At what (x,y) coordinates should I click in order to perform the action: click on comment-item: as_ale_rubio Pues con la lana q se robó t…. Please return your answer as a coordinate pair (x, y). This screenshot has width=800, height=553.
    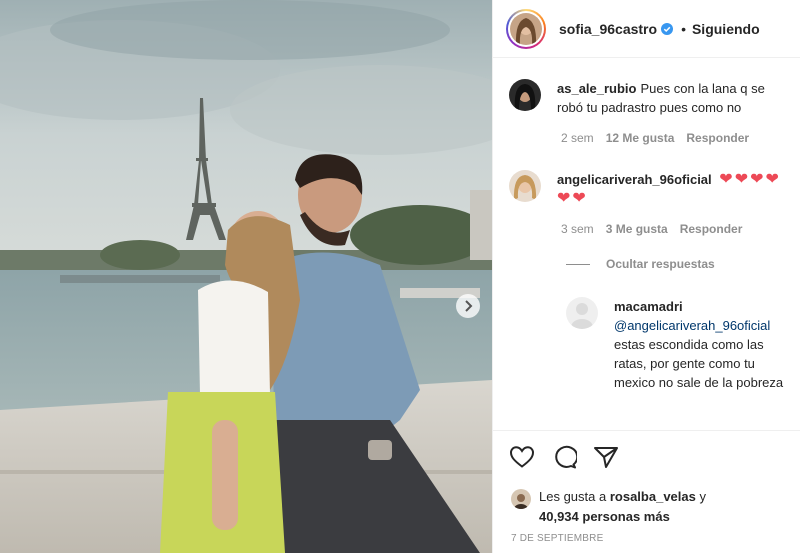
    Looking at the image, I should click on (649, 98).